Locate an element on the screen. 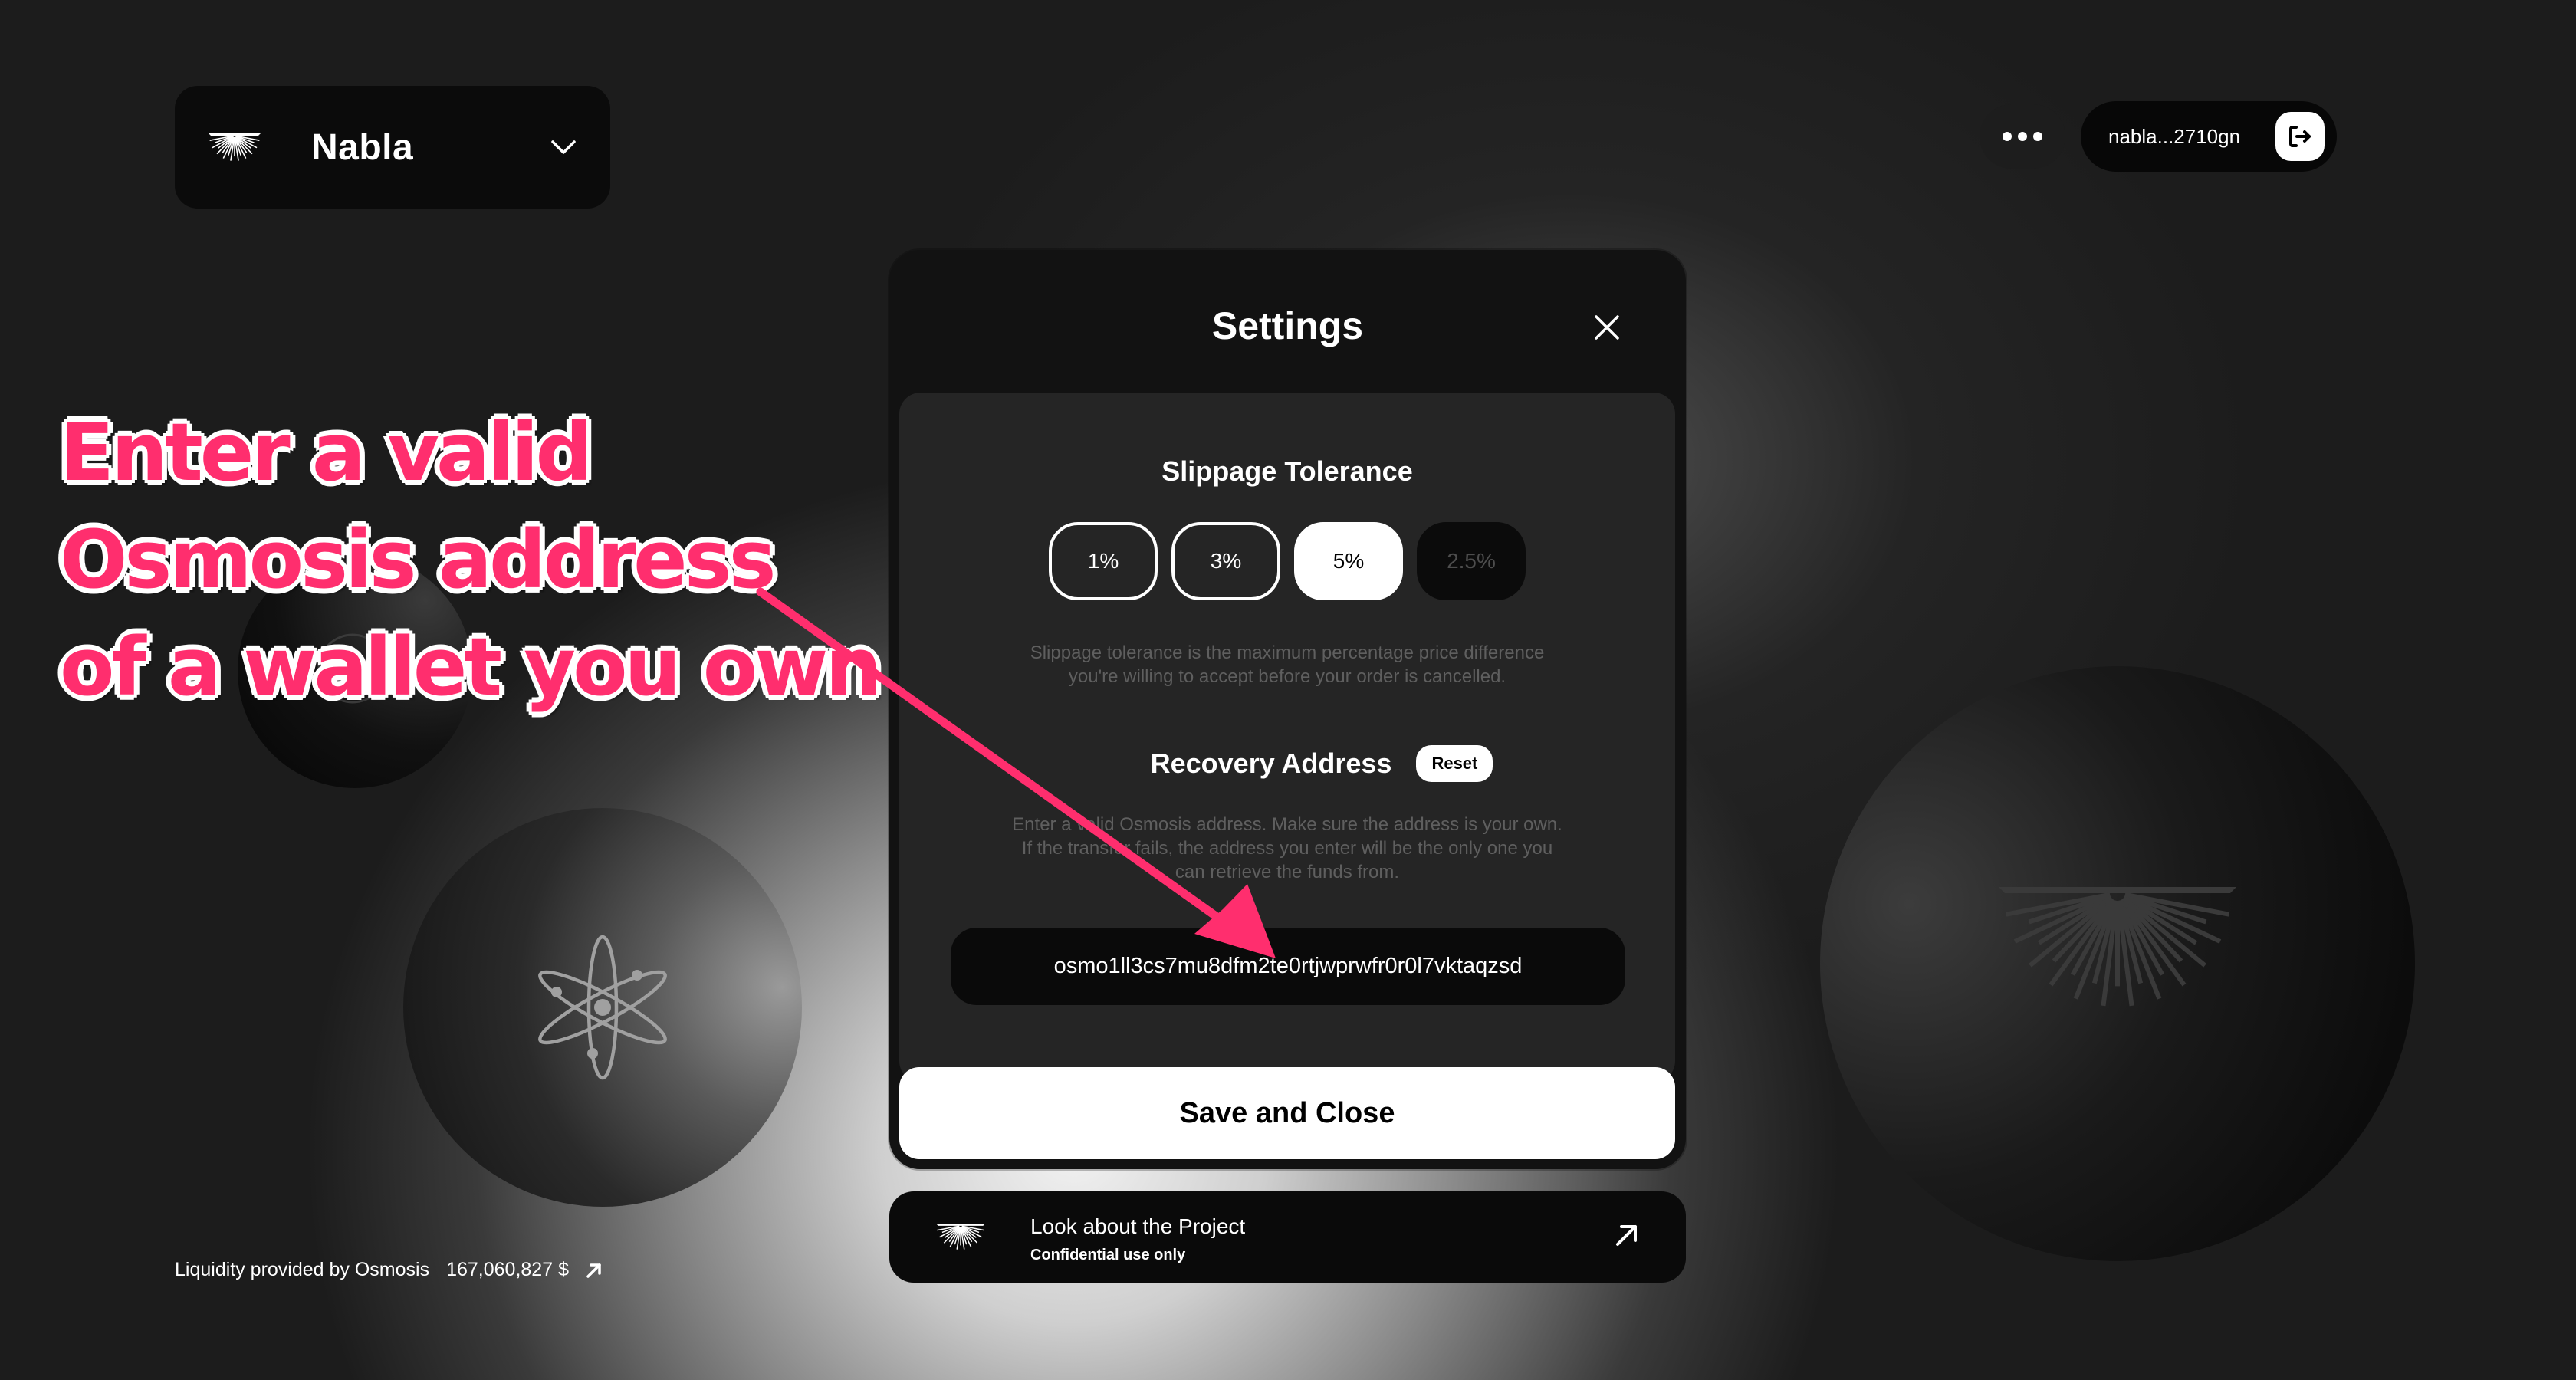  project-card-title: Look about the Project is located at coordinates (1138, 1226).